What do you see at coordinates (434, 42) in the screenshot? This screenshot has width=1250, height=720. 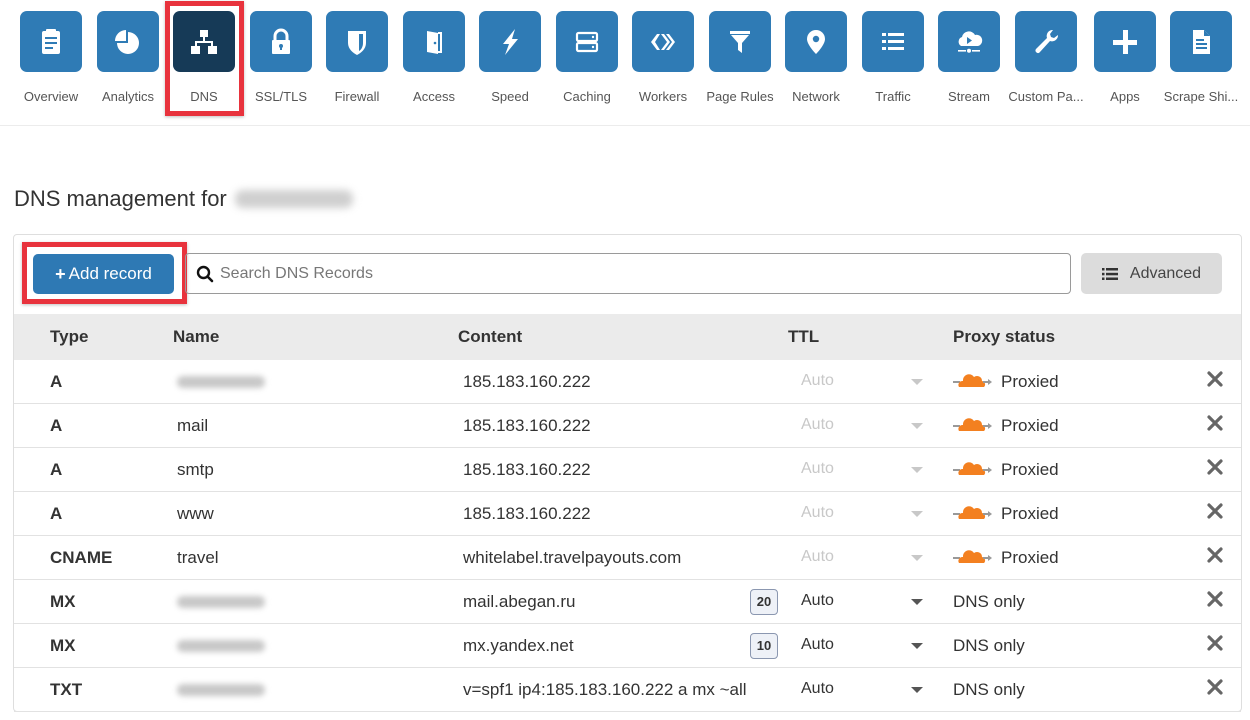 I see `door-icon` at bounding box center [434, 42].